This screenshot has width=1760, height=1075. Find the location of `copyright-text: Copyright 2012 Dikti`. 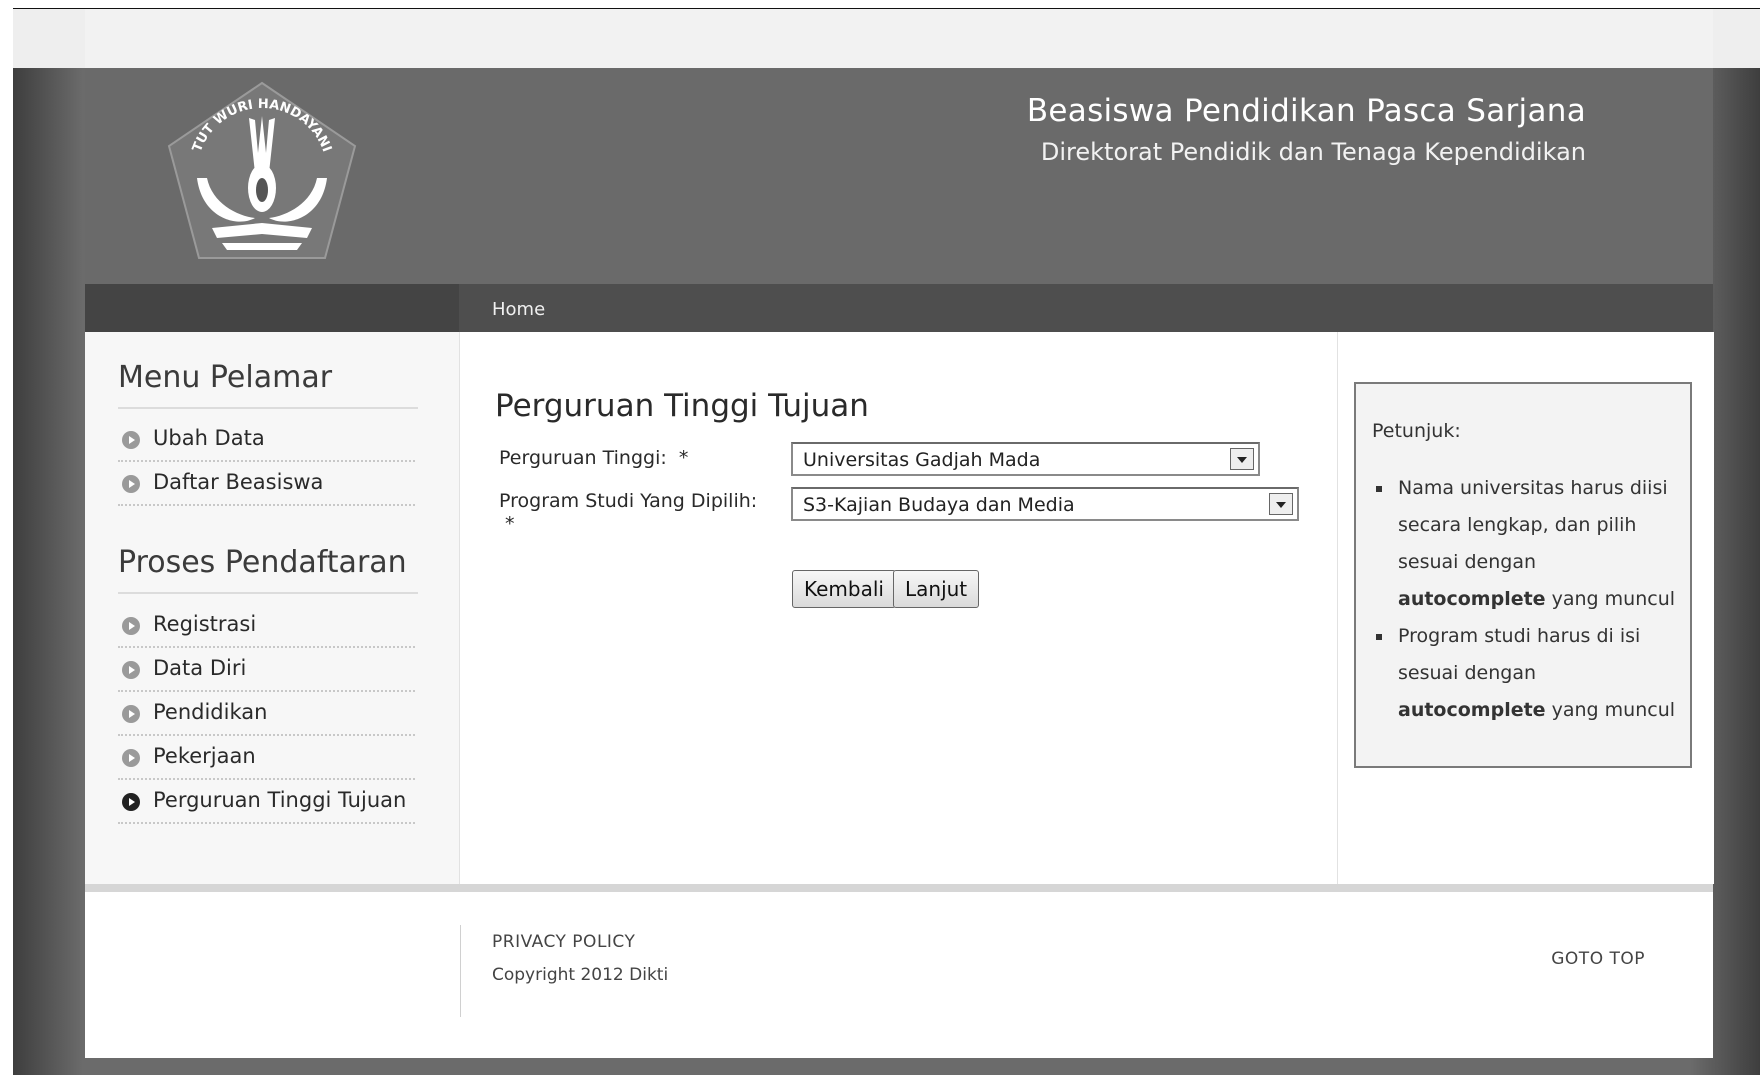

copyright-text: Copyright 2012 Dikti is located at coordinates (580, 975).